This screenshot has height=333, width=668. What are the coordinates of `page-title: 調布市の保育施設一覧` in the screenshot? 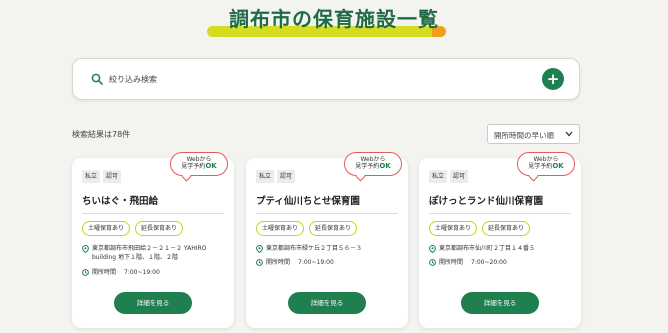 It's located at (334, 19).